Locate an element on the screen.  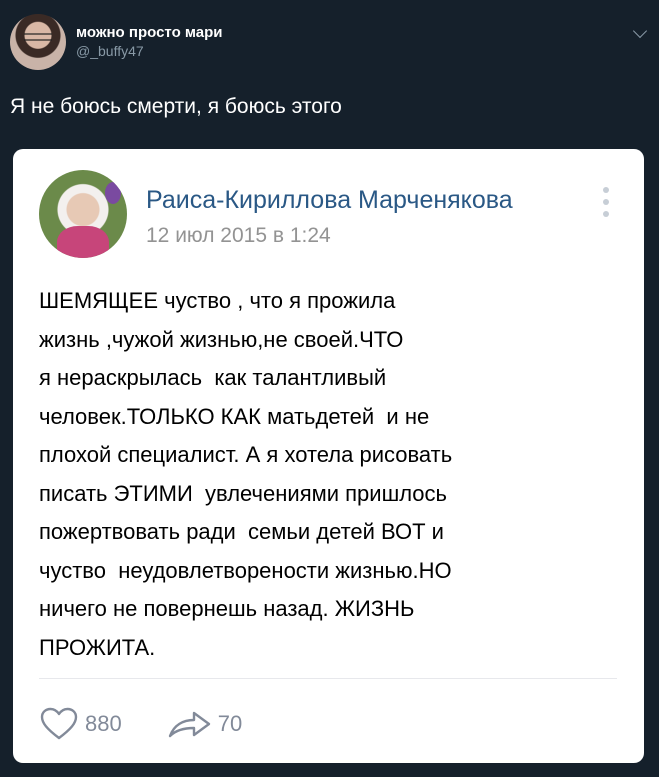
post-body-line: чуство неудовлетворености жизнью.НО is located at coordinates (245, 570).